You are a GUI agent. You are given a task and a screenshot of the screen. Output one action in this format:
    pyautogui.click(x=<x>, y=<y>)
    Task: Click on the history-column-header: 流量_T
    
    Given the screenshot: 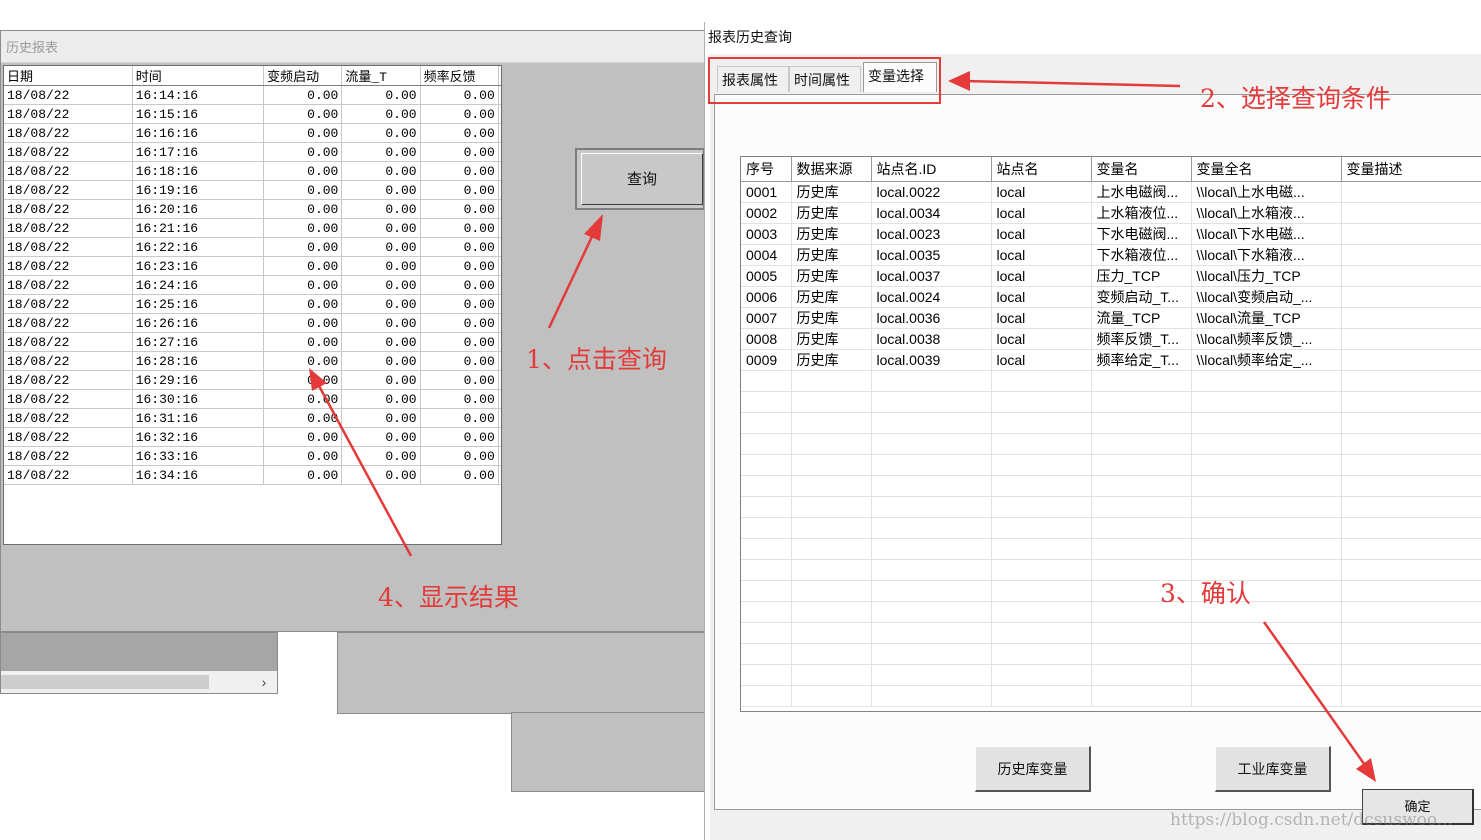 What is the action you would take?
    pyautogui.click(x=381, y=76)
    